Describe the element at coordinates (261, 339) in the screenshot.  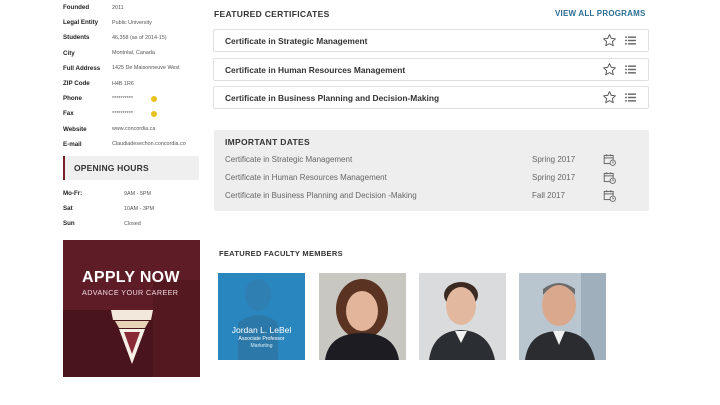
I see `faculty-role: Associate Professor` at that location.